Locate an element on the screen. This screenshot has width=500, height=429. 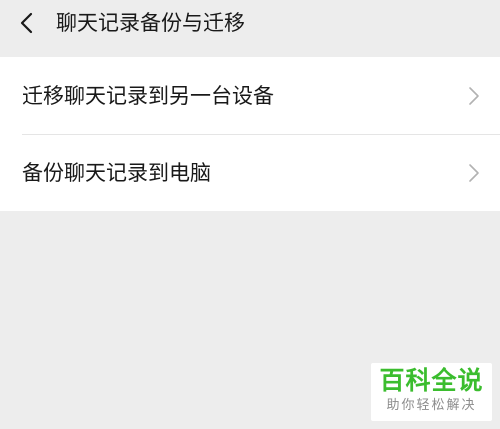
chevron-left-icon is located at coordinates (28, 23).